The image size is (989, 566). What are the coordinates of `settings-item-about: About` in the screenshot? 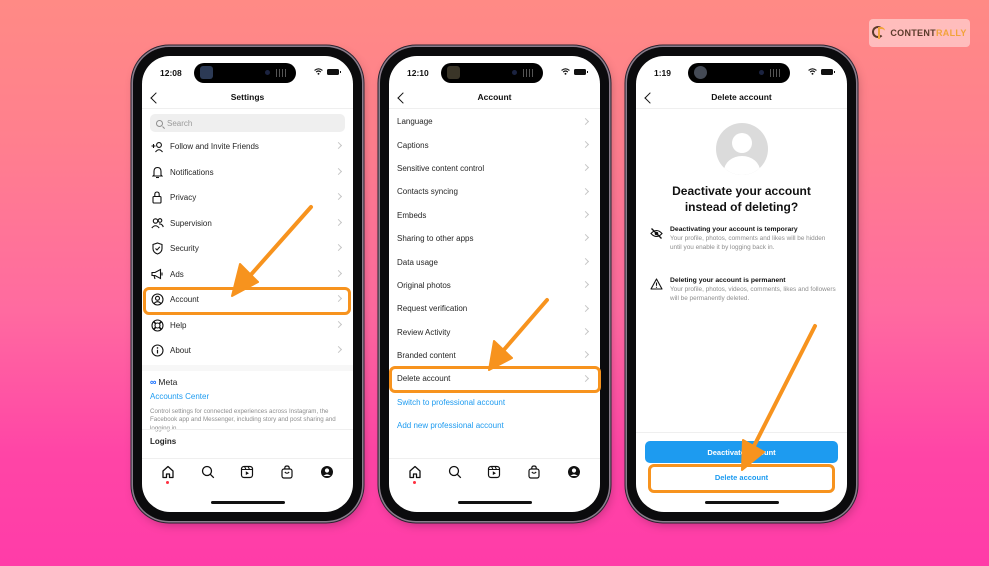 It's located at (247, 351).